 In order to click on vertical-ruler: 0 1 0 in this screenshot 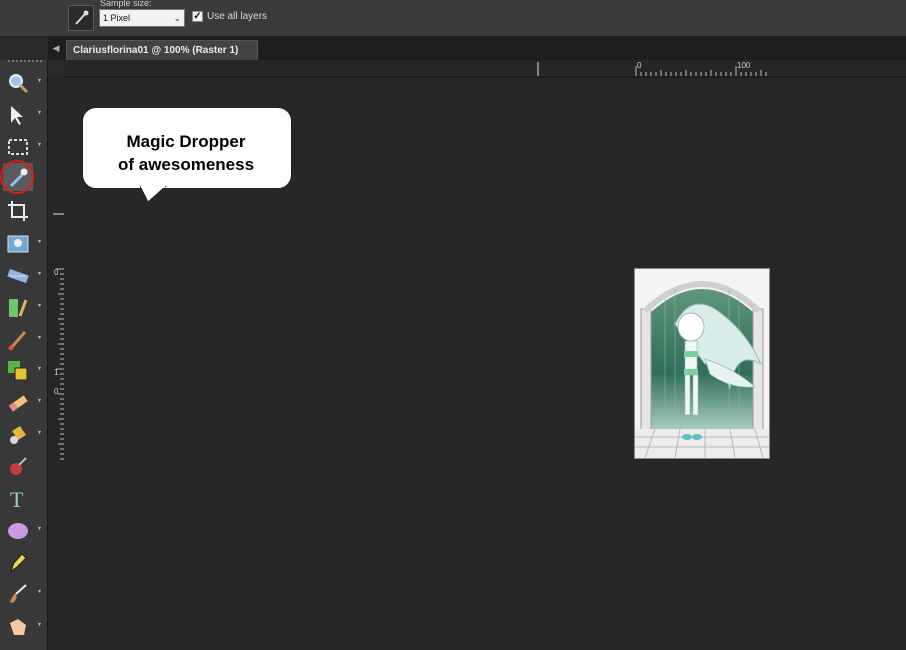, I will do `click(56, 363)`.